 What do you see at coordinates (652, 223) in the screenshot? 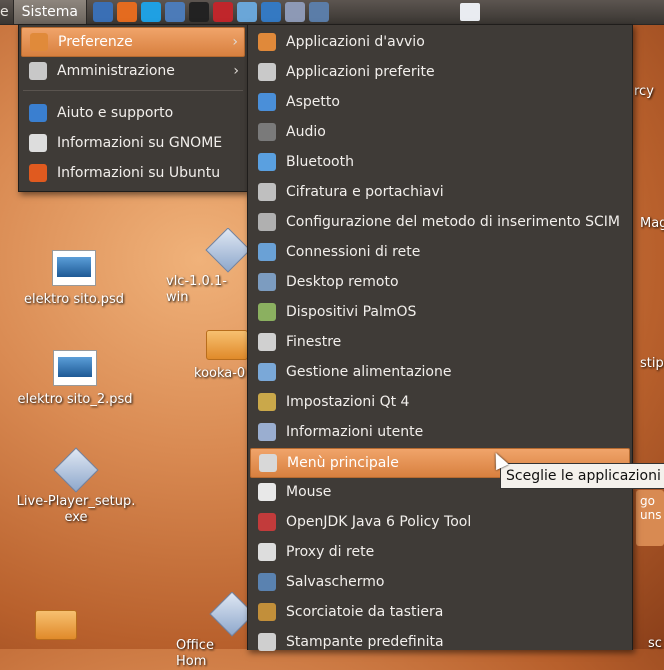
I see `desktop-label-partial: Mag` at bounding box center [652, 223].